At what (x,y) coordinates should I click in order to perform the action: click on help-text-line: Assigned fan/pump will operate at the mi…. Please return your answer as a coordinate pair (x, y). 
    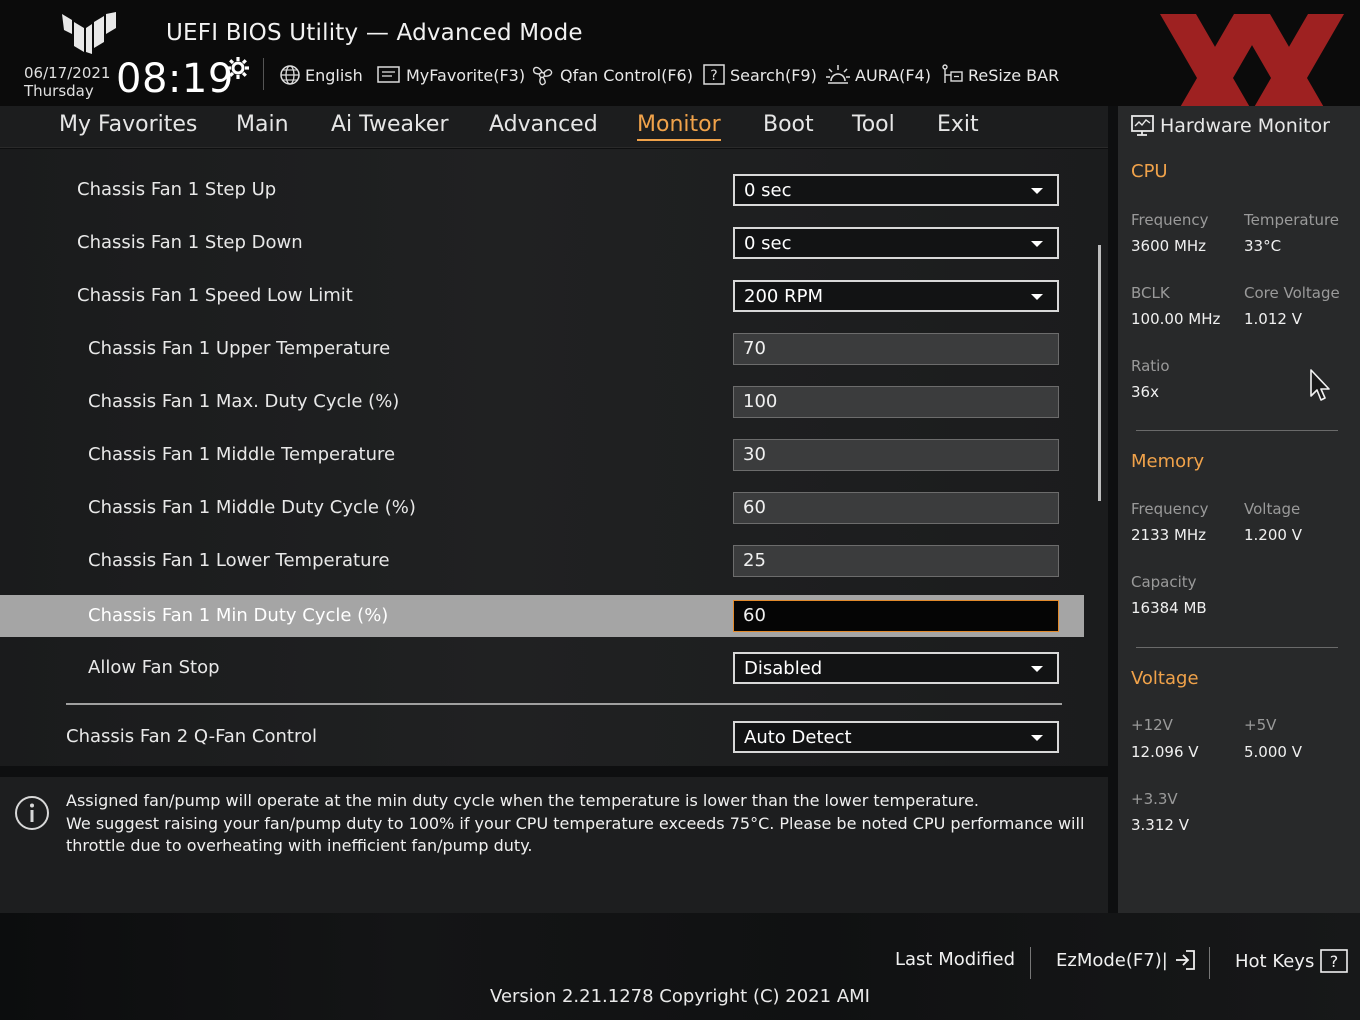
    Looking at the image, I should click on (523, 800).